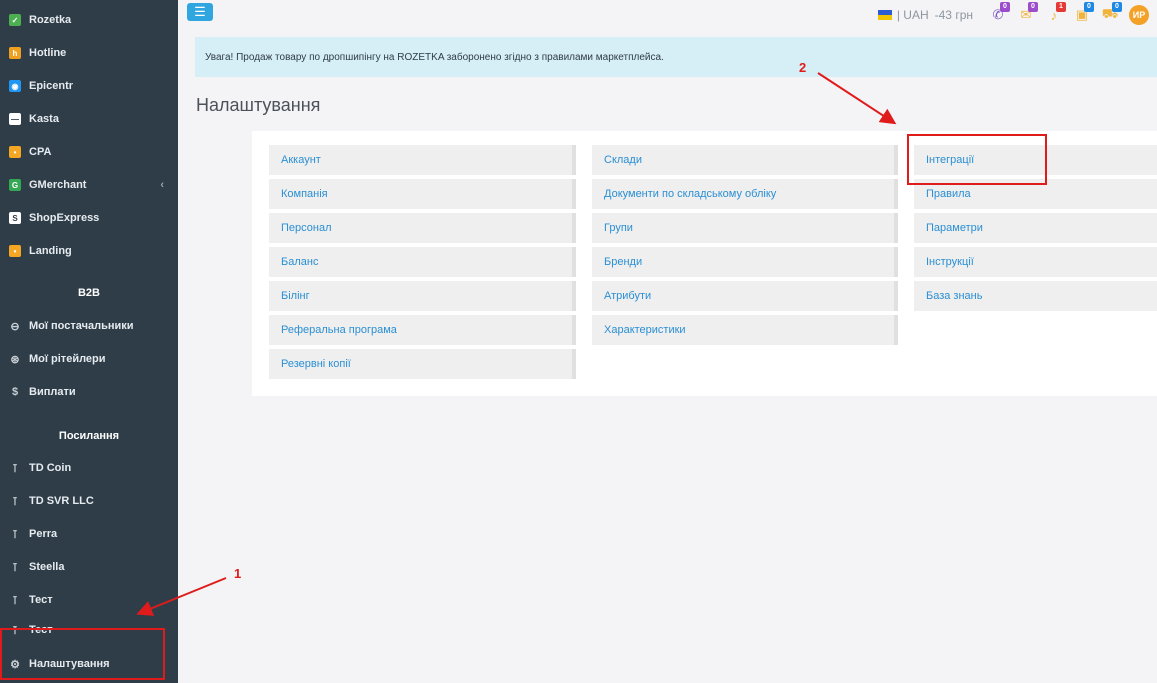  What do you see at coordinates (422, 330) in the screenshot?
I see `settings-link-referral: Реферальна програма` at bounding box center [422, 330].